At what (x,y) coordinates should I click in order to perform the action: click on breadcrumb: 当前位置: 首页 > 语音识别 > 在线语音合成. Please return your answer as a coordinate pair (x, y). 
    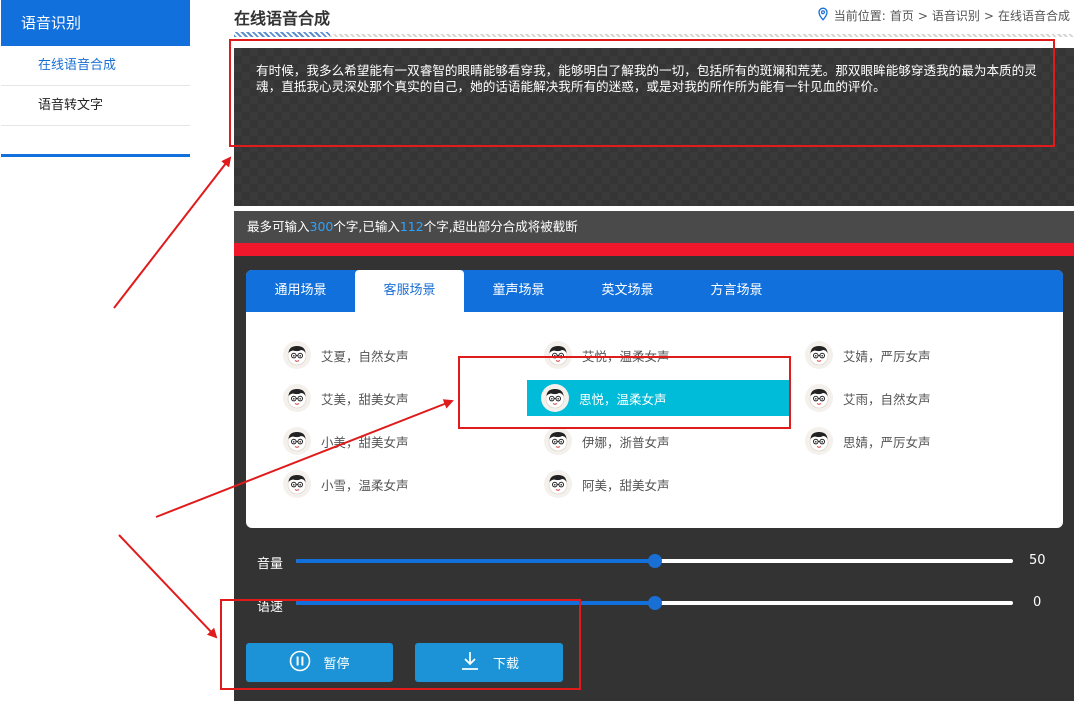
    Looking at the image, I should click on (943, 15).